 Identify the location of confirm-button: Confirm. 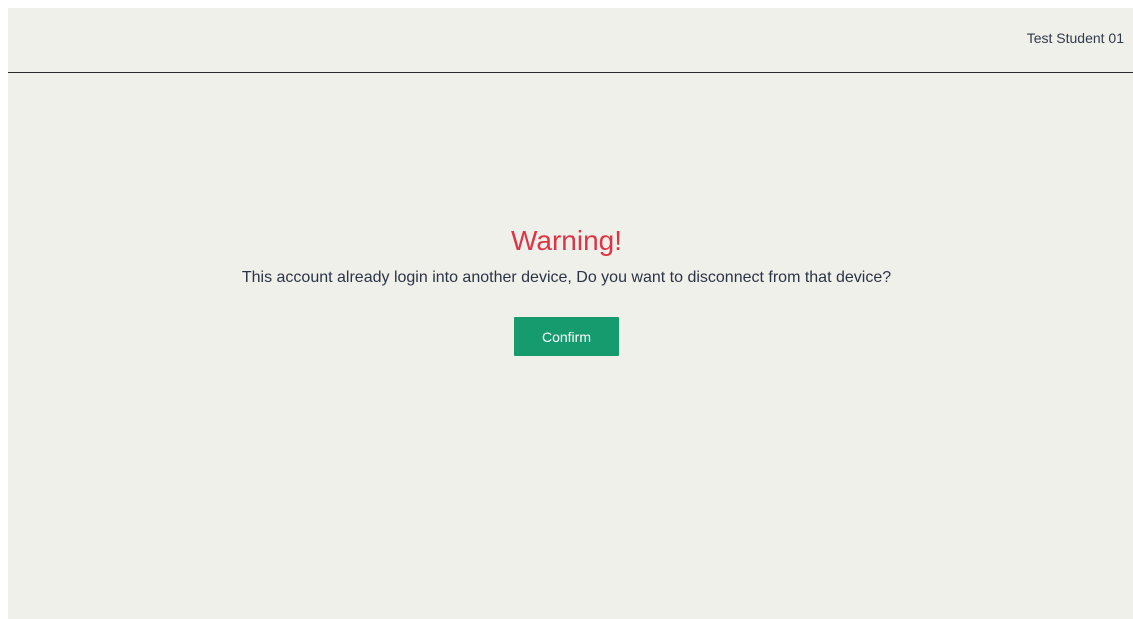
(566, 337).